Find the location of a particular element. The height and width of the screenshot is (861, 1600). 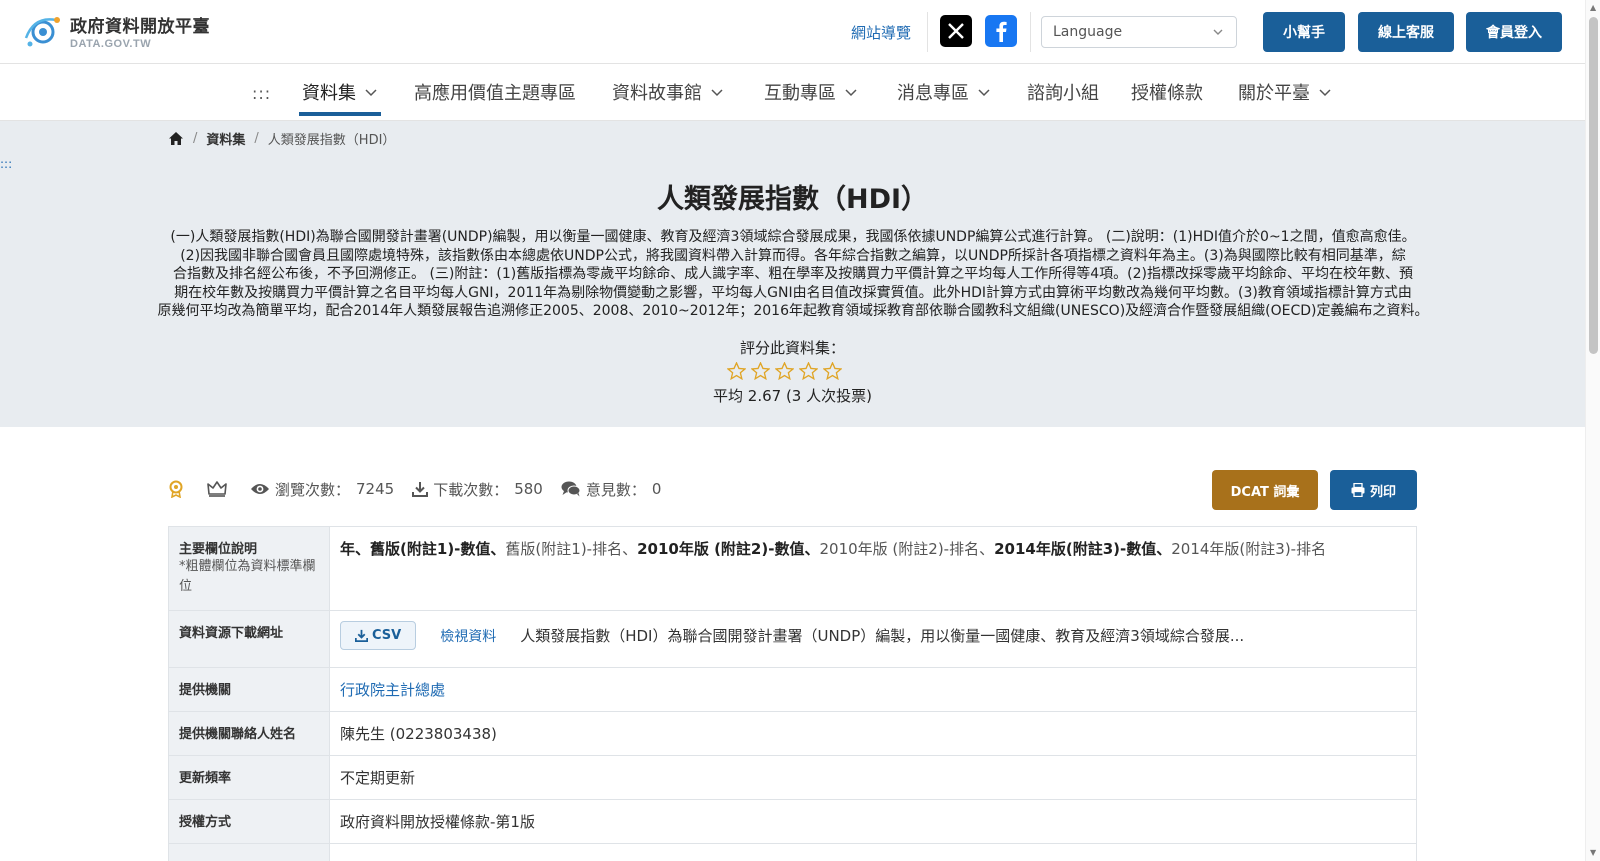

content-accesskey: ::: is located at coordinates (6, 164).